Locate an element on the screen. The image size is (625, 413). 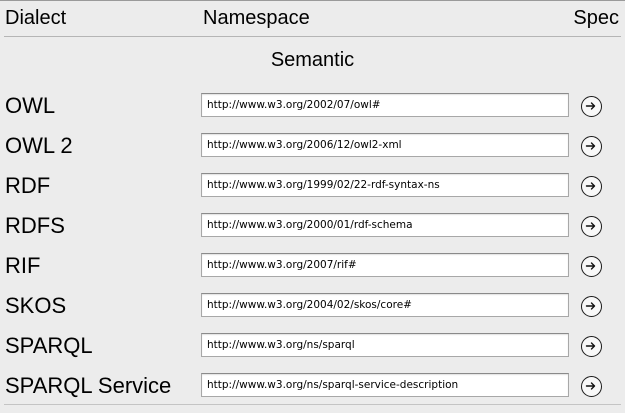
bottom-divider is located at coordinates (312, 404).